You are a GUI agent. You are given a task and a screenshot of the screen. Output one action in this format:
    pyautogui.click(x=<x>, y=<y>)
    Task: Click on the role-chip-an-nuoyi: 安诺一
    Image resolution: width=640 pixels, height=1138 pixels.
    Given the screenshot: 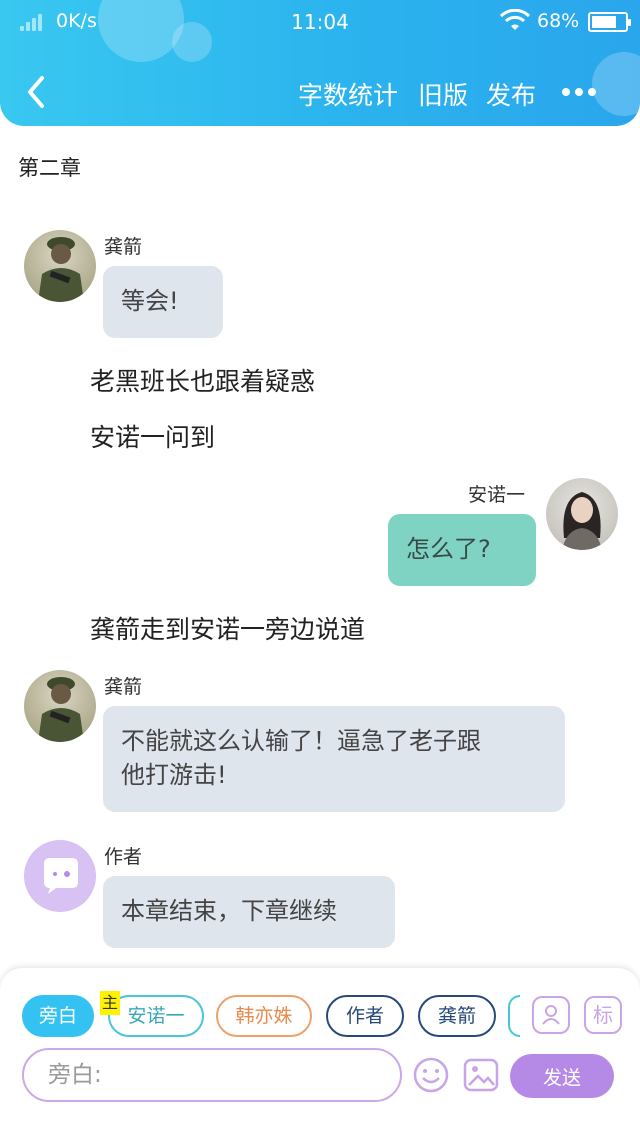 What is the action you would take?
    pyautogui.click(x=156, y=1016)
    